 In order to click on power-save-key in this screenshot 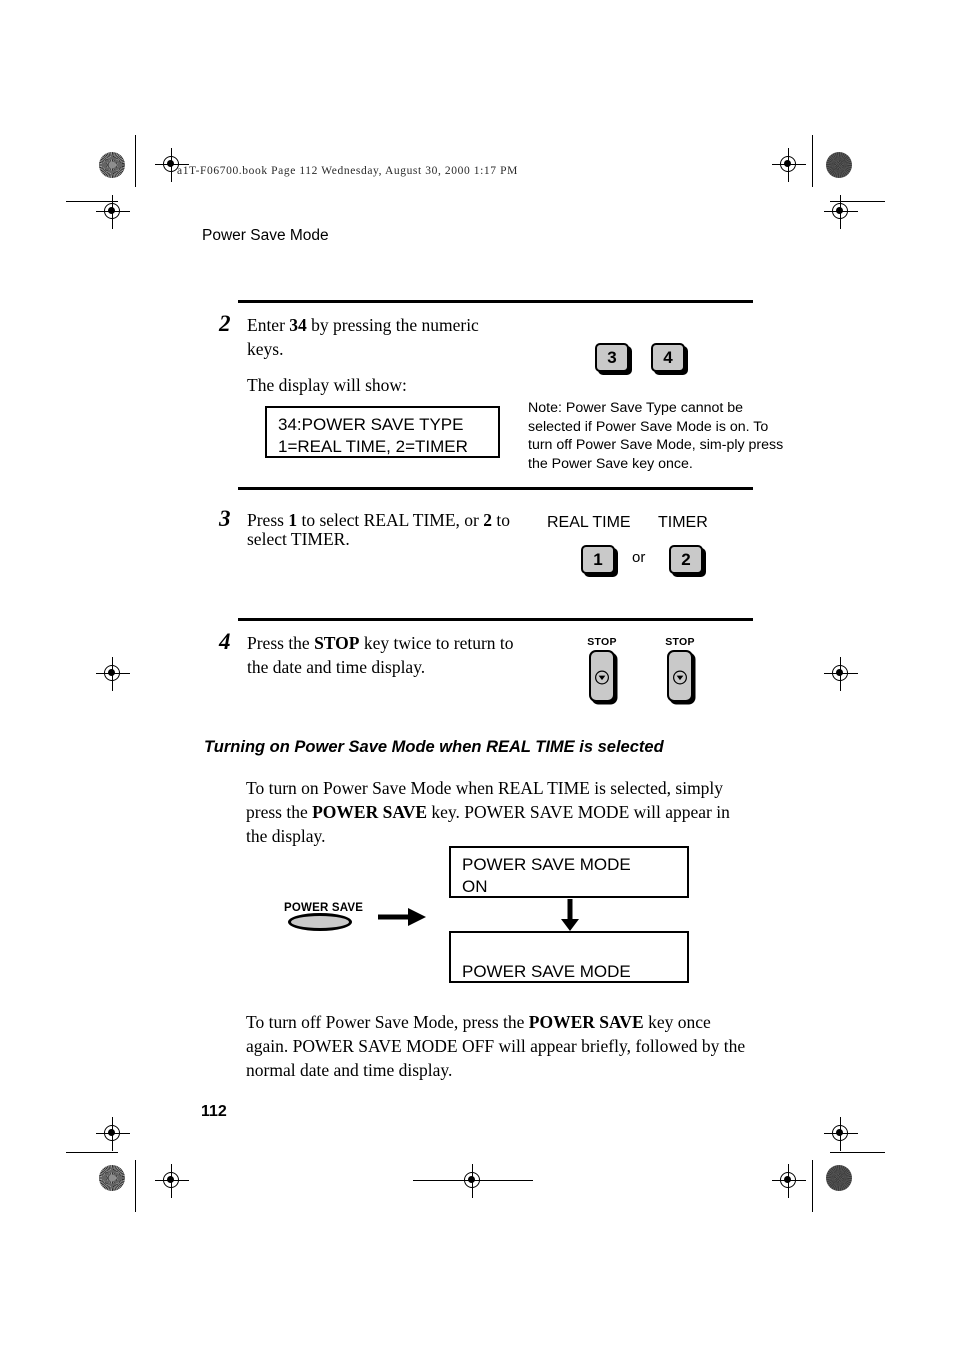, I will do `click(320, 922)`.